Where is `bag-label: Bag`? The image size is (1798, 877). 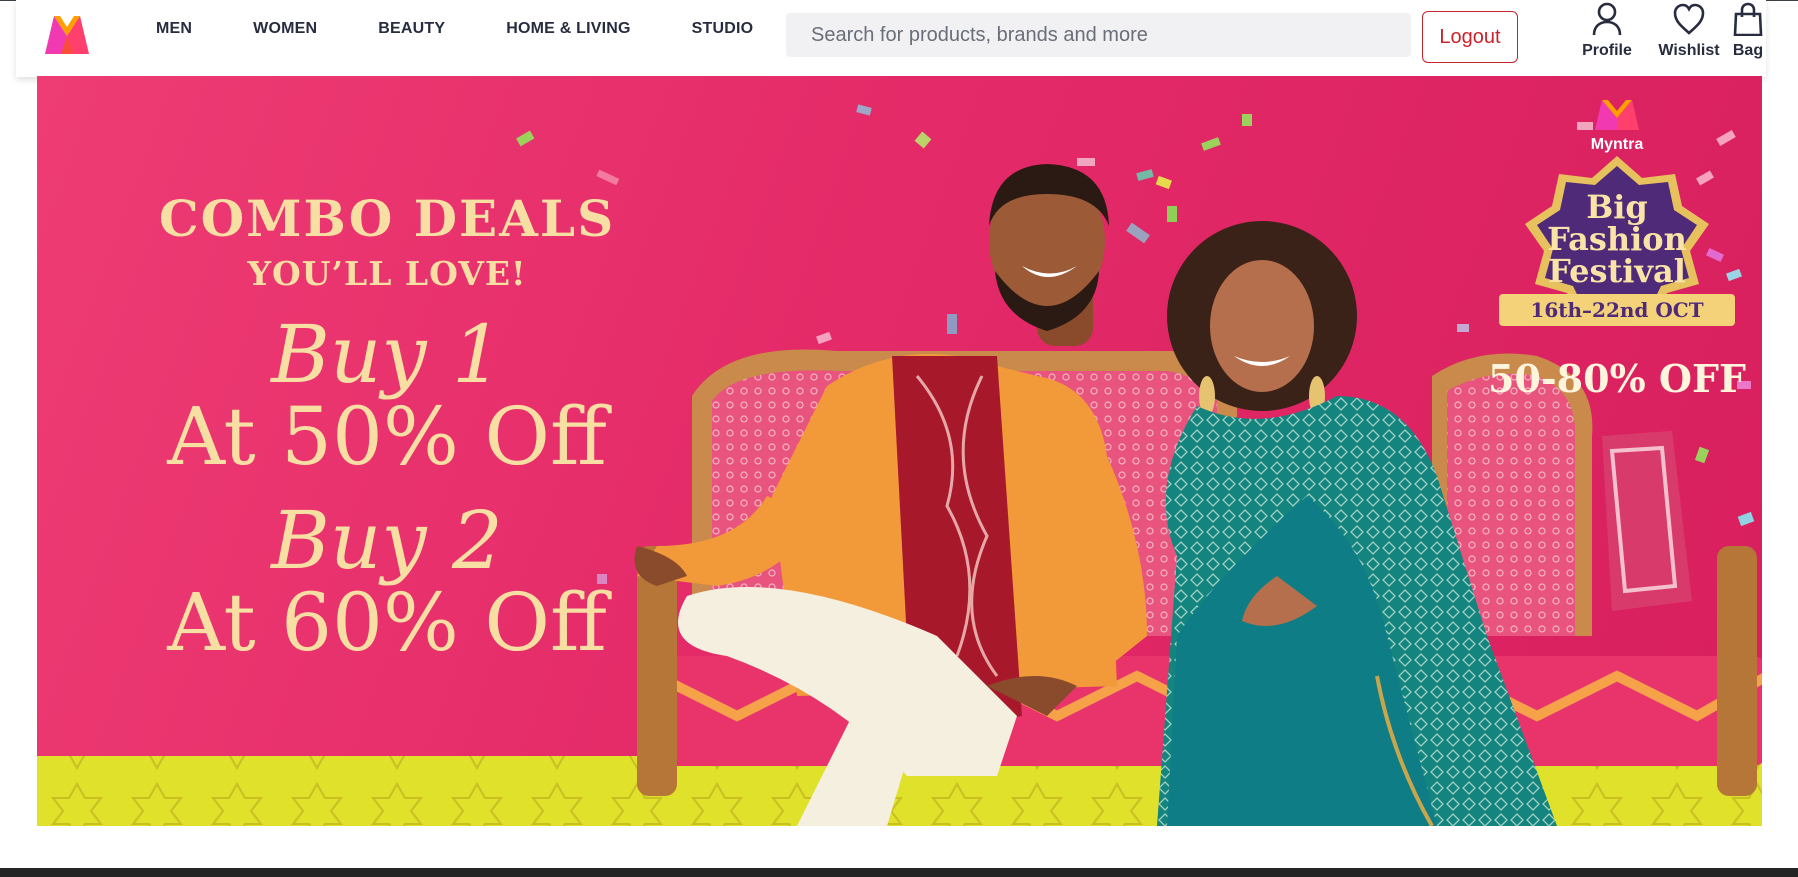
bag-label: Bag is located at coordinates (1748, 50).